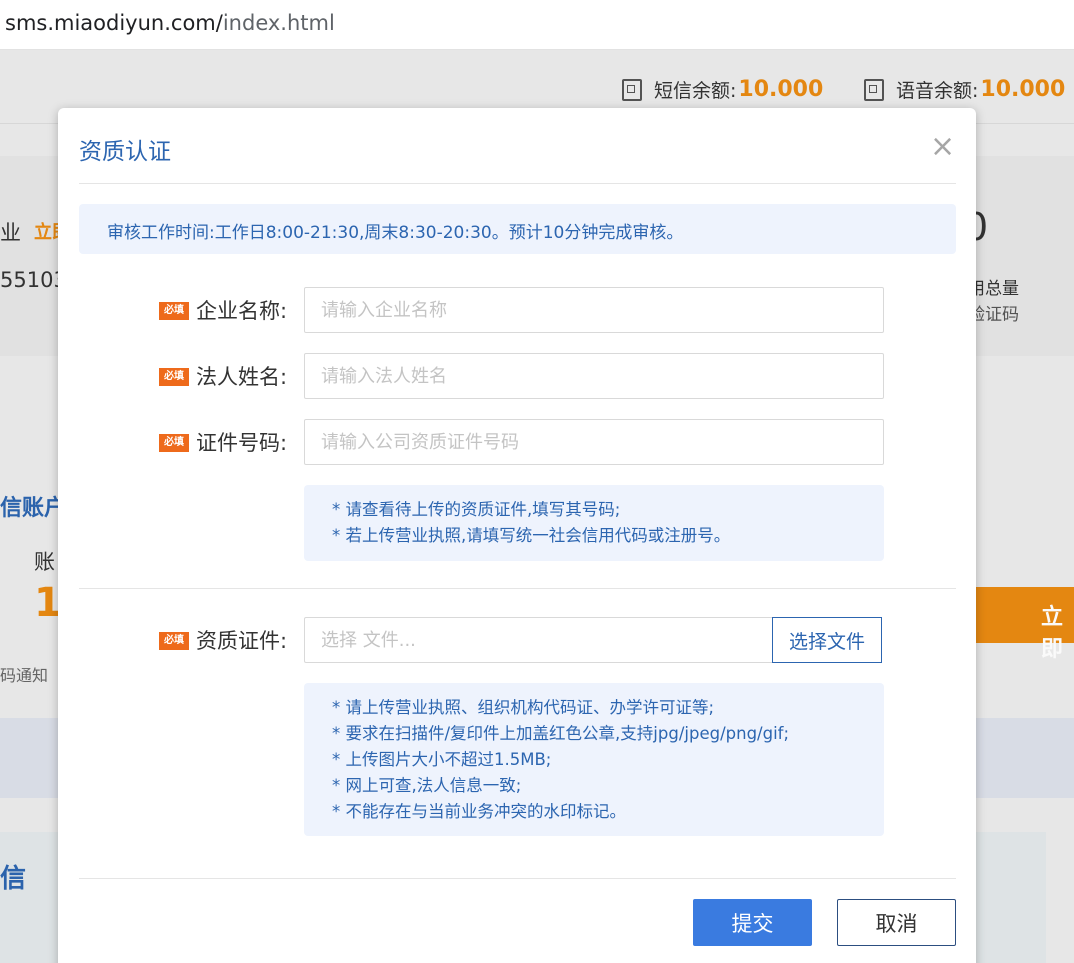  Describe the element at coordinates (942, 147) in the screenshot. I see `close-icon: ×` at that location.